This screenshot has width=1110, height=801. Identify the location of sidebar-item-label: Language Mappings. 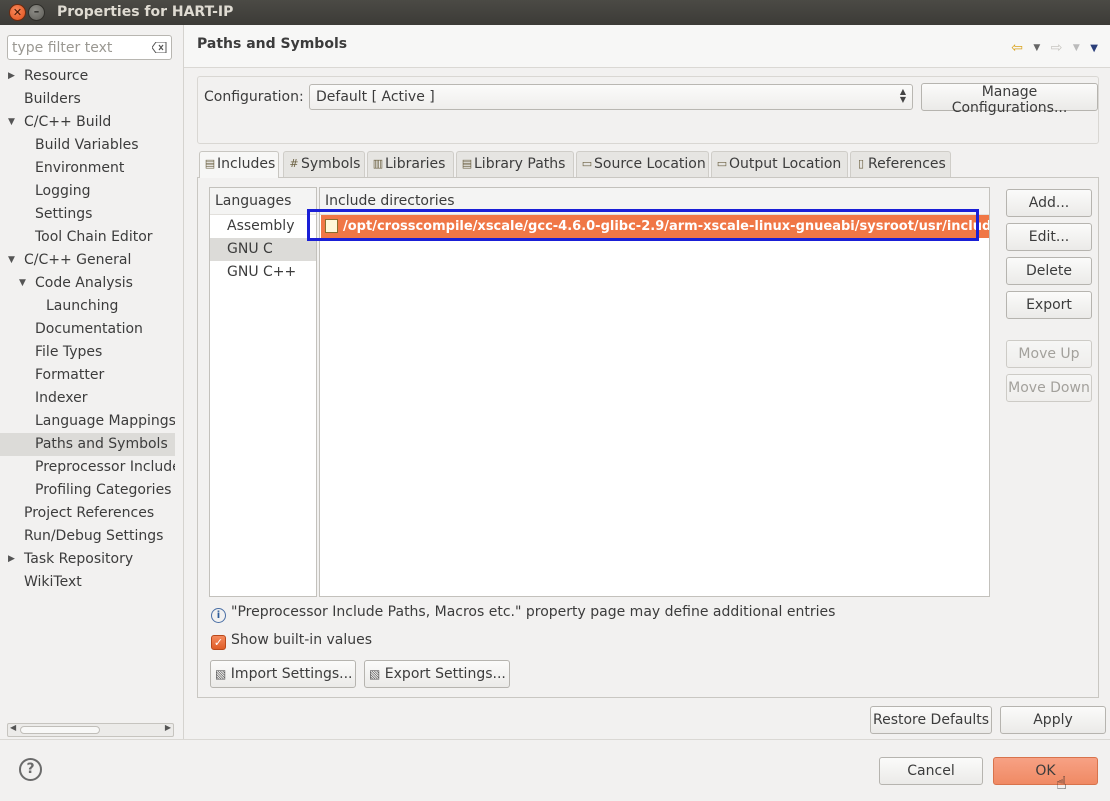
(105, 421).